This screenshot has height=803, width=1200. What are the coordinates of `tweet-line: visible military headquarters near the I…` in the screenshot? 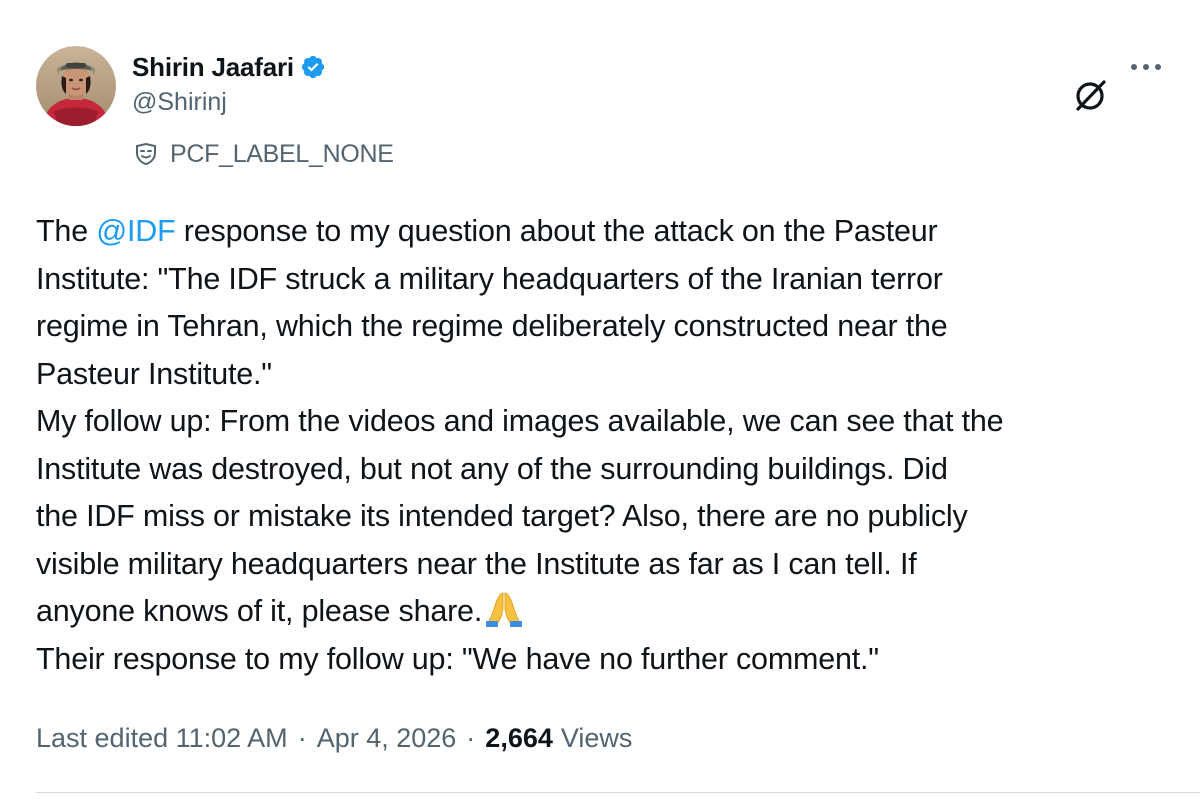 It's located at (476, 563).